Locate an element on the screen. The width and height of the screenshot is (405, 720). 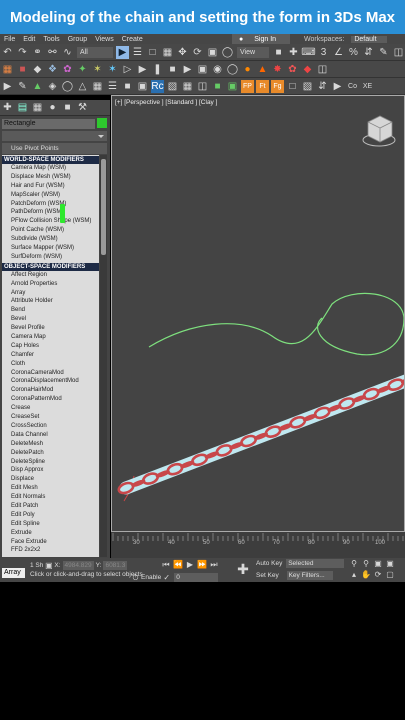
maximize-viewport-icon: ▢ is located at coordinates (390, 574).